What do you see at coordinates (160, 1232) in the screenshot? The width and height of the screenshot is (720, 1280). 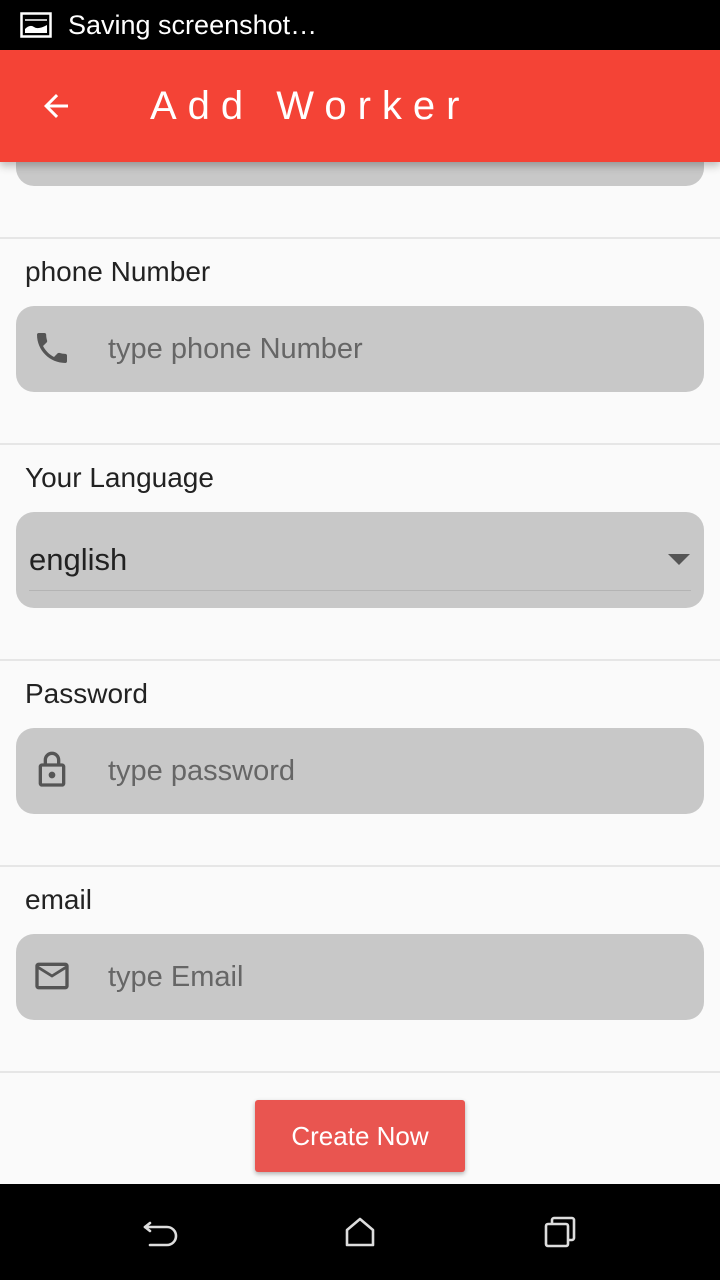 I see `nav-back-icon` at bounding box center [160, 1232].